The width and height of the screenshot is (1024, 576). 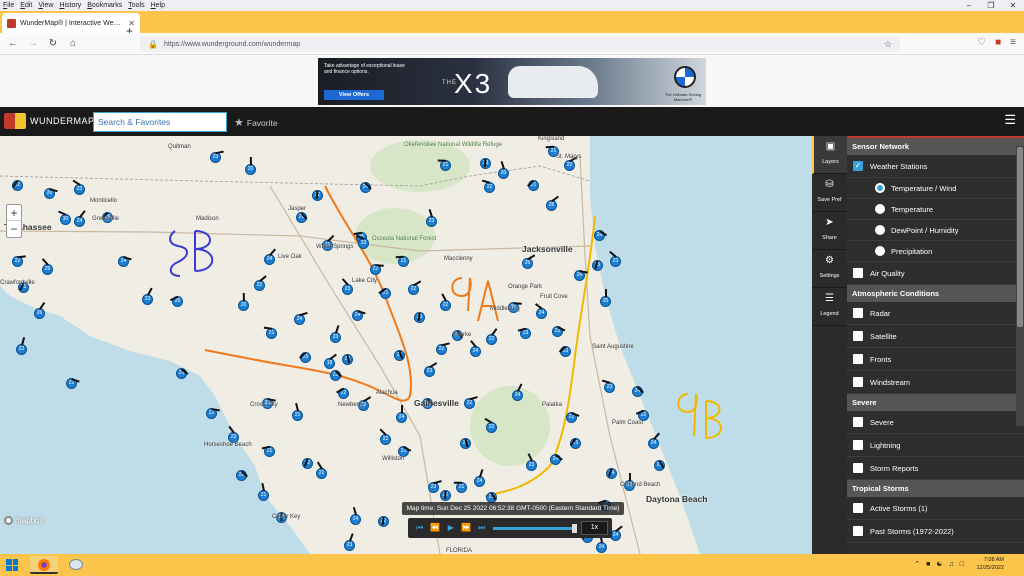 I want to click on forward-arrow-icon: →, so click(x=33, y=43).